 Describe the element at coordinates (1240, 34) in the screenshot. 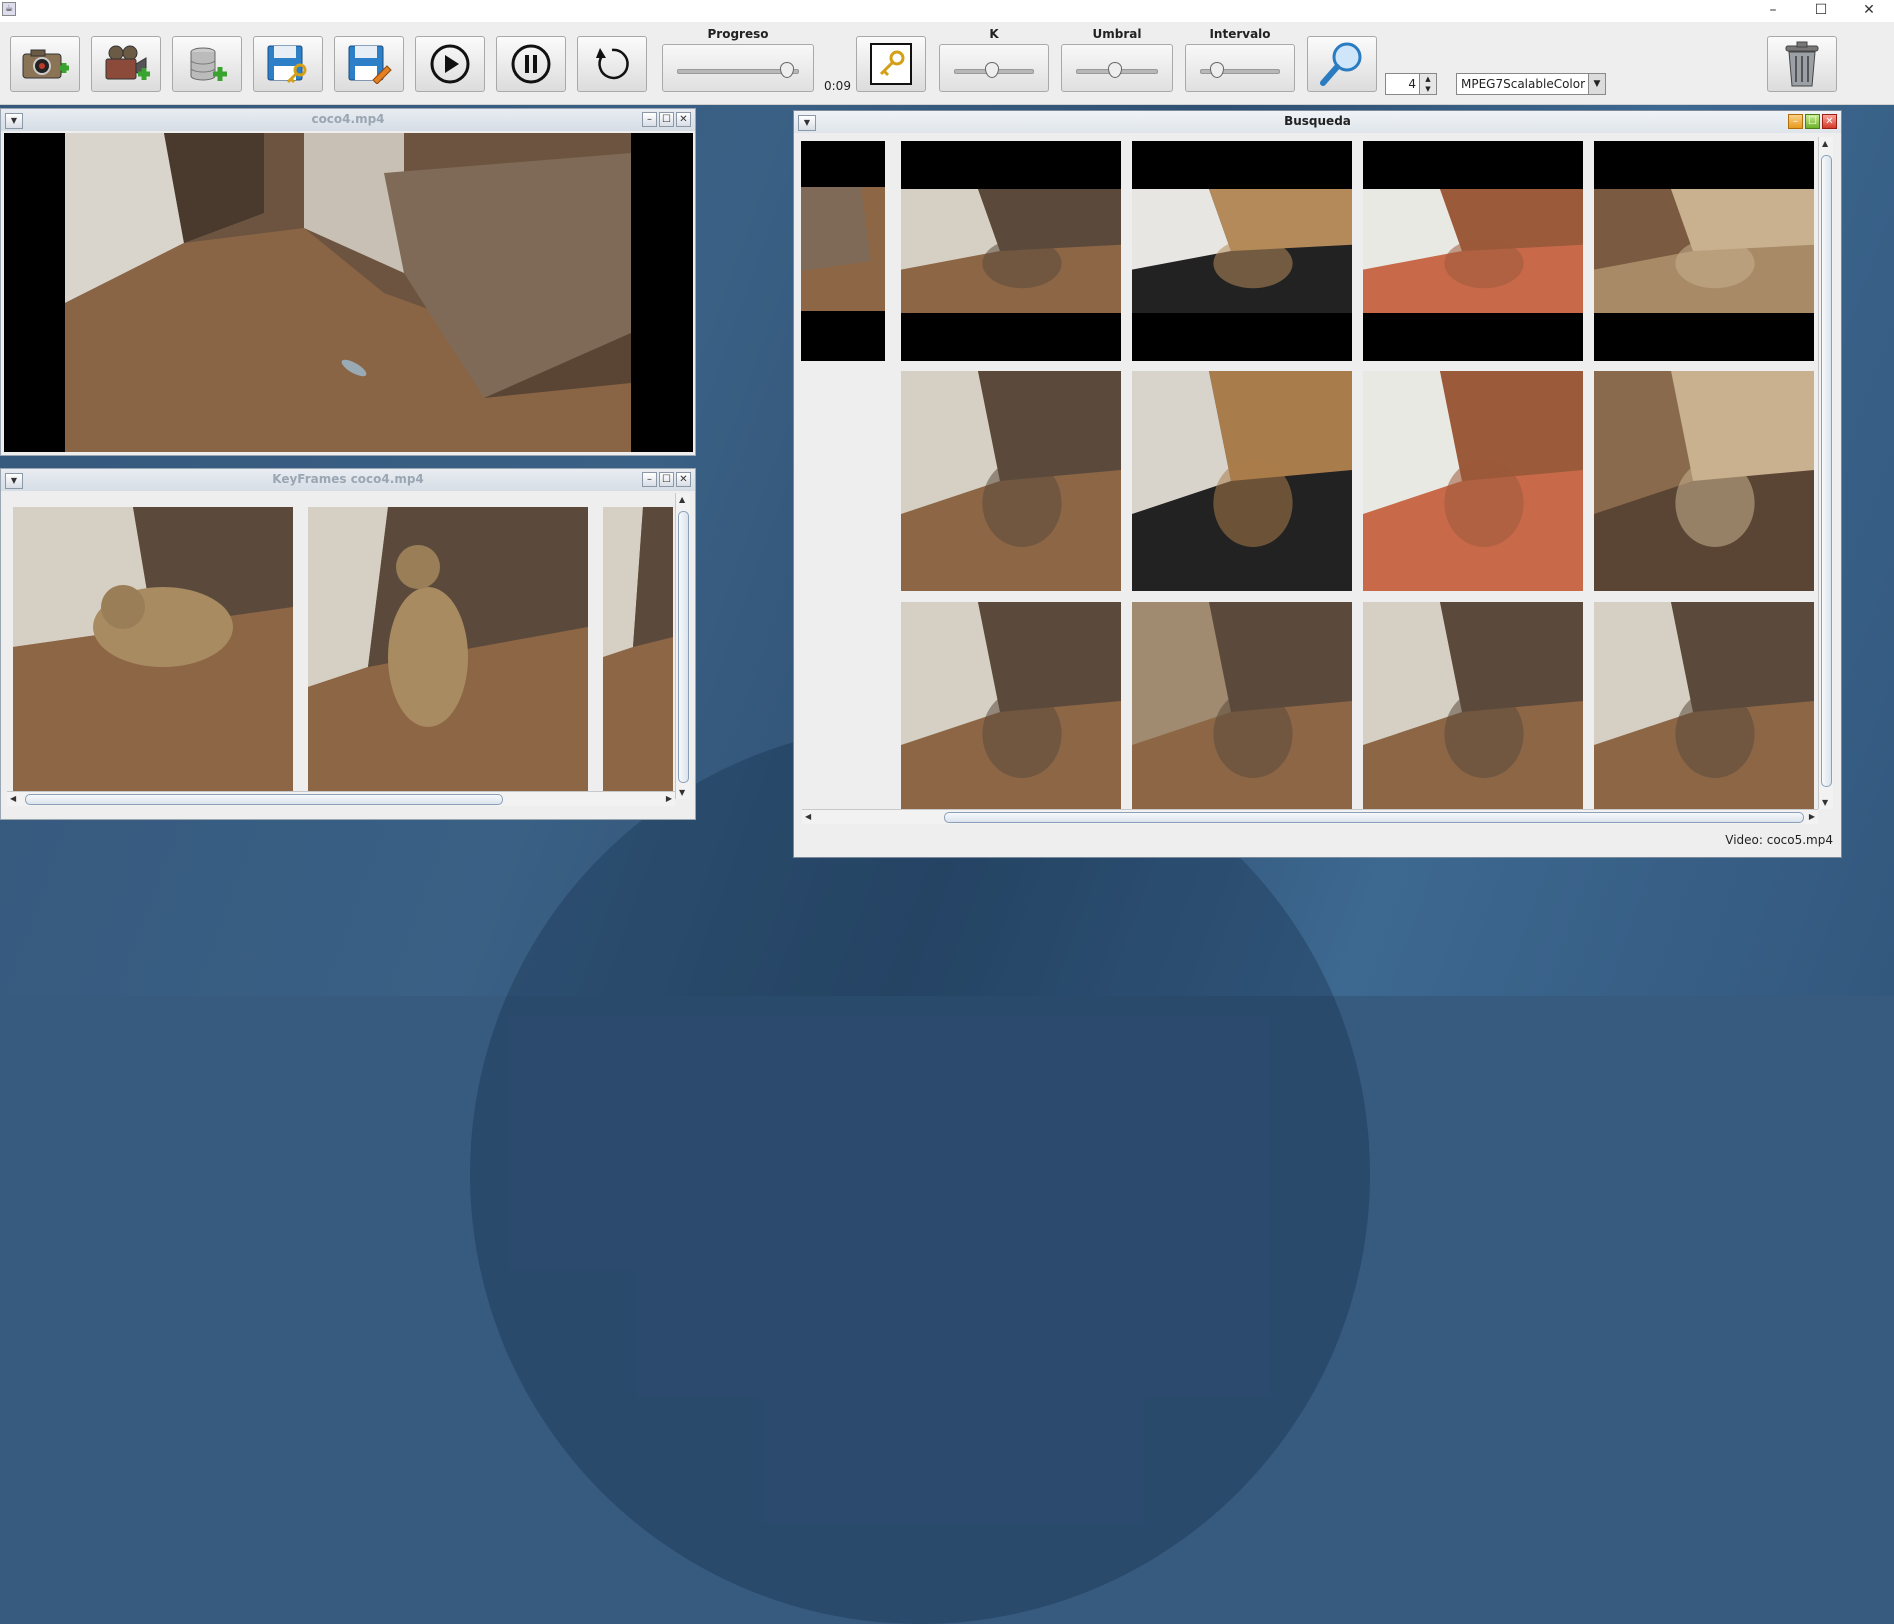

I see `intervalo-label: Intervalo` at that location.